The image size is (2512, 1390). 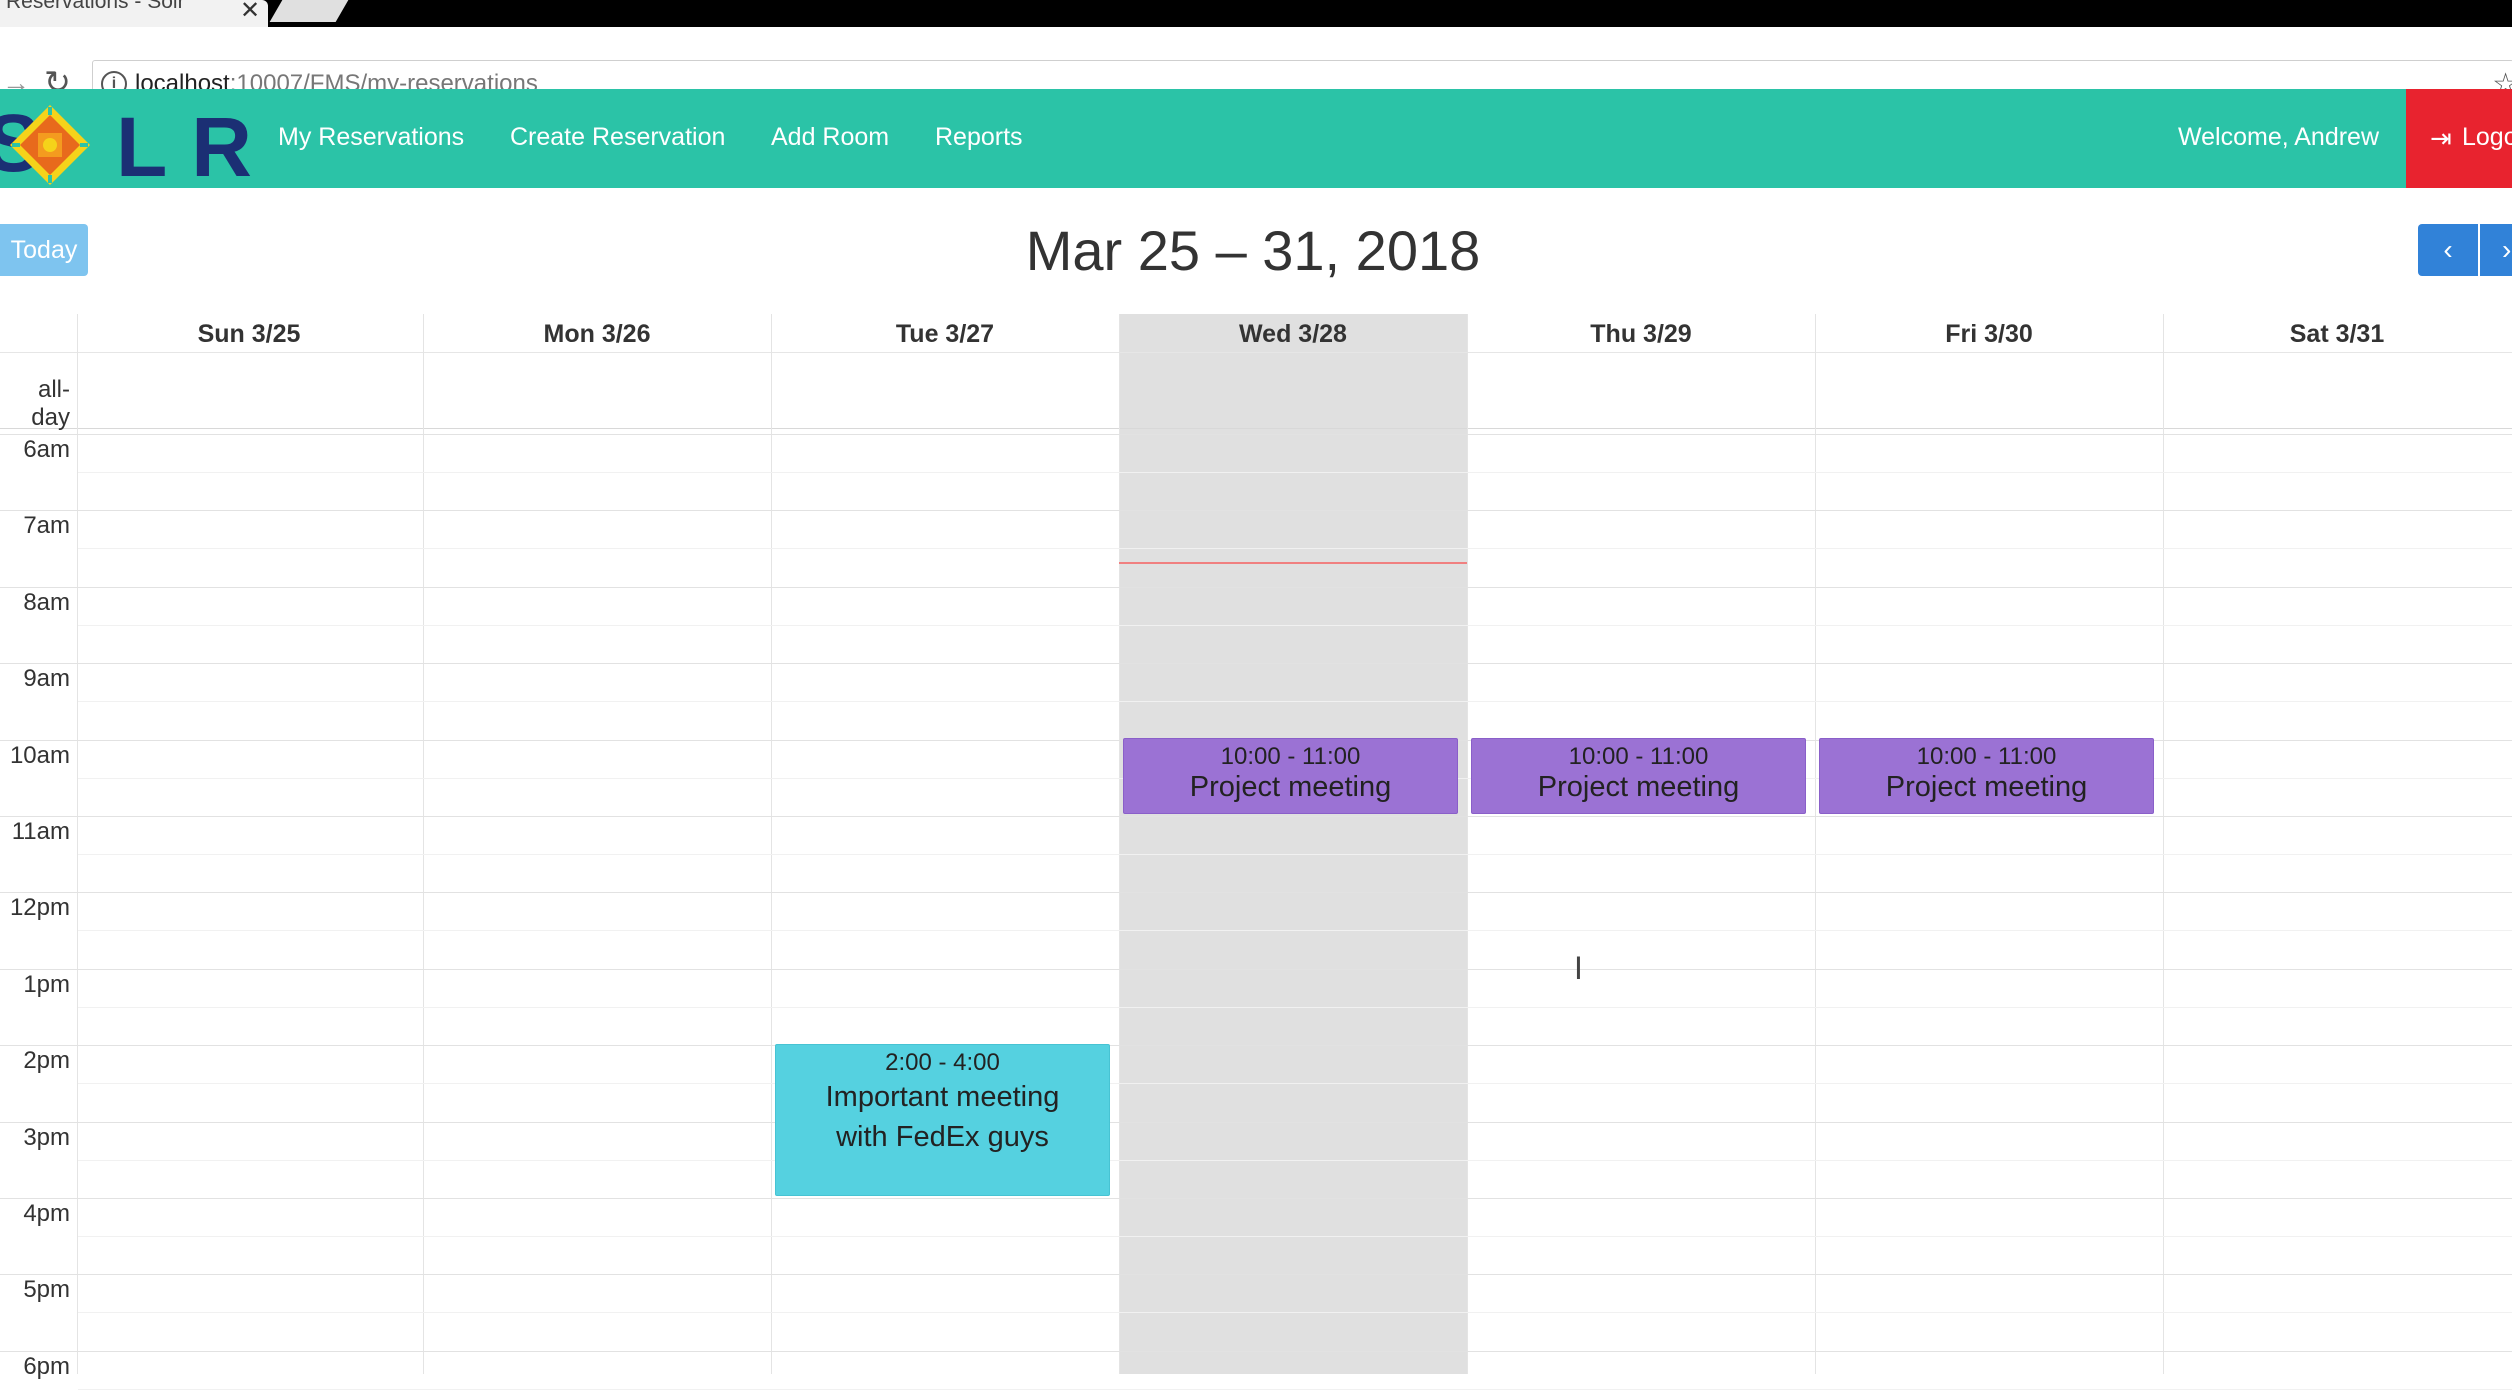 I want to click on logo-letters-lr: LR, so click(x=196, y=147).